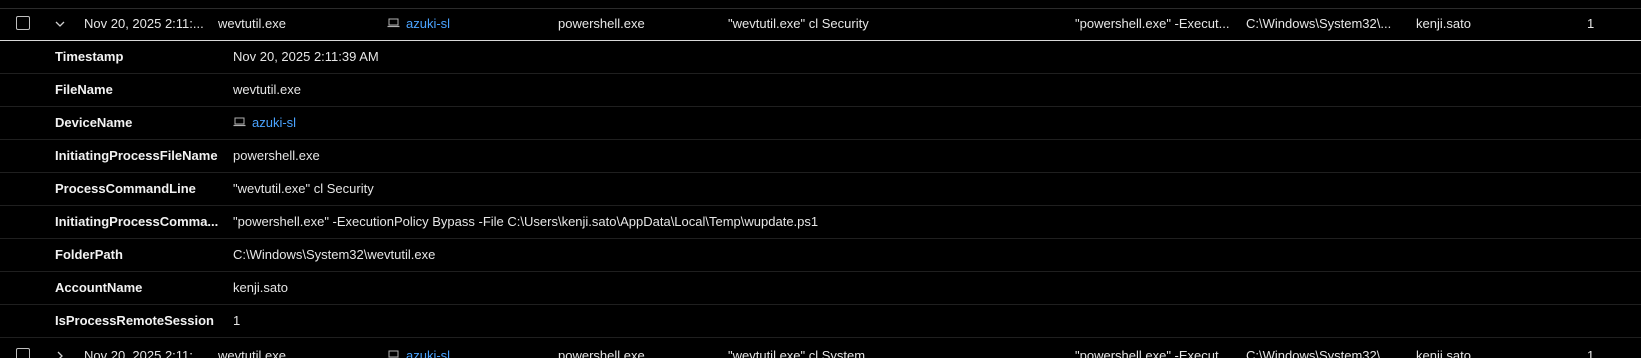 The width and height of the screenshot is (1641, 358). Describe the element at coordinates (820, 90) in the screenshot. I see `detail-row-file-name: FileName wevtutil.exe` at that location.